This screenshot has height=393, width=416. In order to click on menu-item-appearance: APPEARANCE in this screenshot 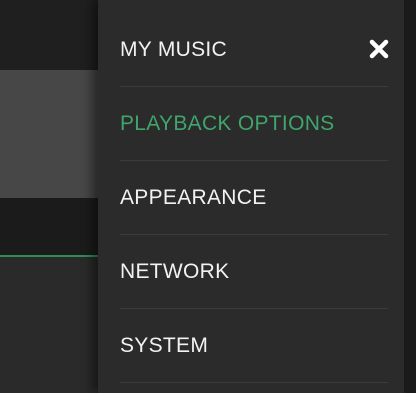, I will do `click(254, 198)`.